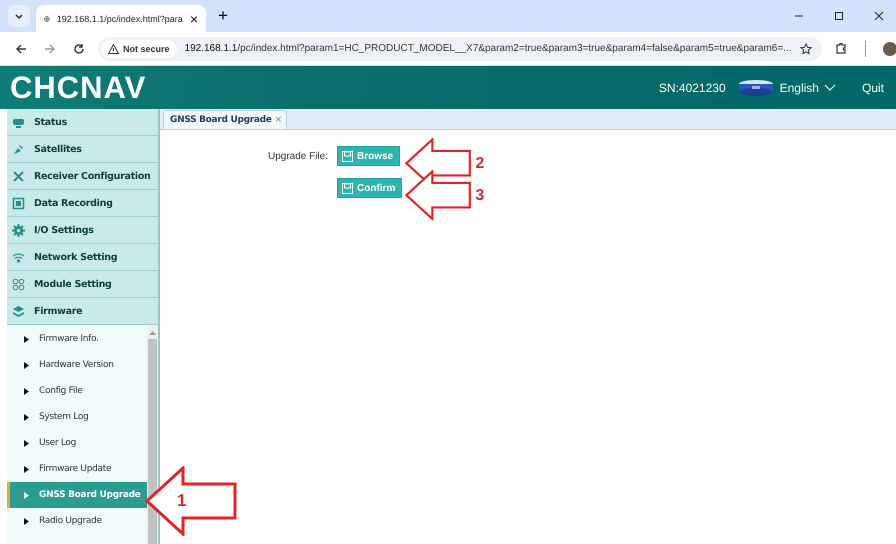 Image resolution: width=896 pixels, height=544 pixels. Describe the element at coordinates (82, 257) in the screenshot. I see `menu-item: Network Setting` at that location.